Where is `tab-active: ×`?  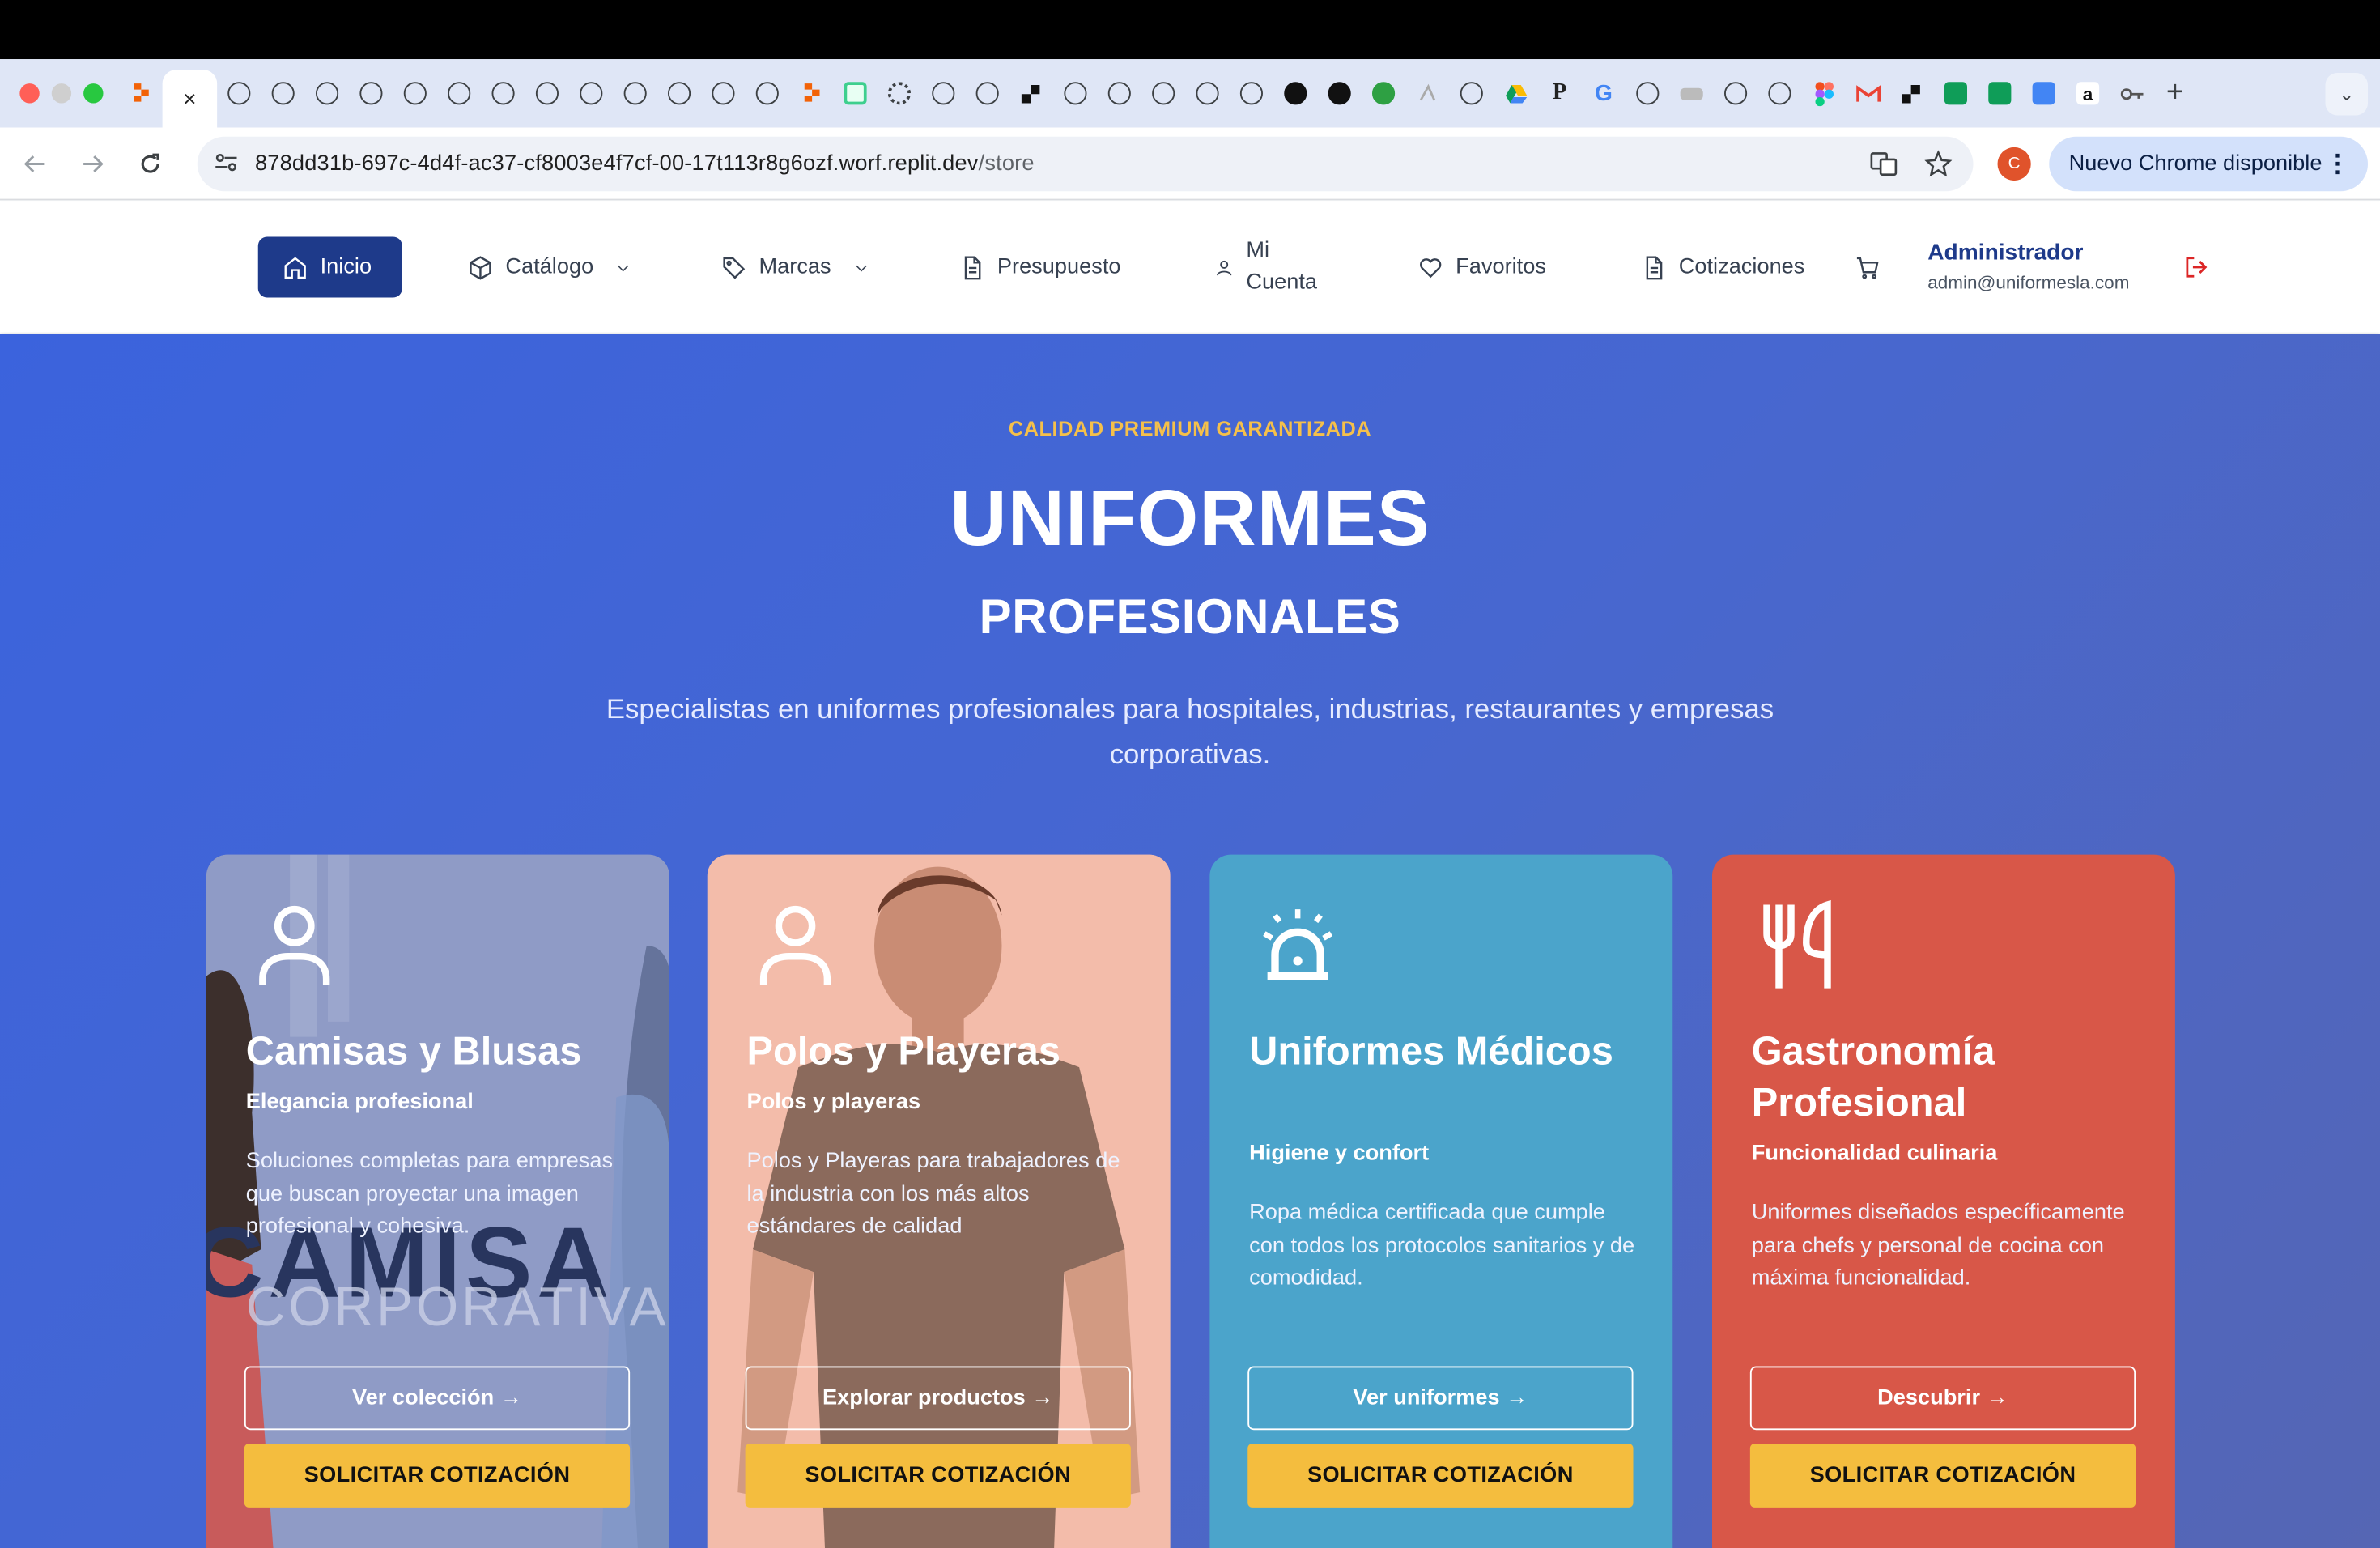 tab-active: × is located at coordinates (190, 99).